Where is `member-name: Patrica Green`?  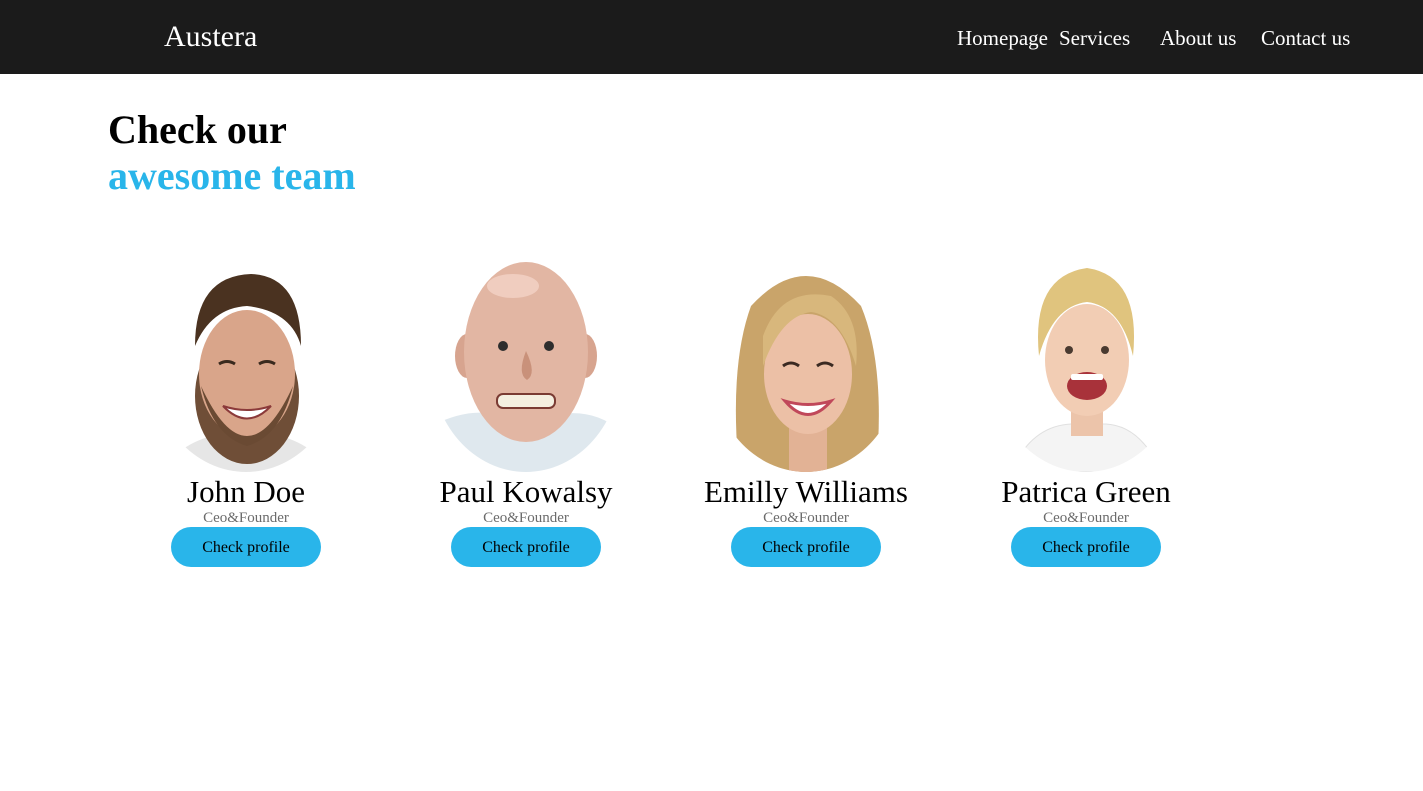
member-name: Patrica Green is located at coordinates (1086, 491).